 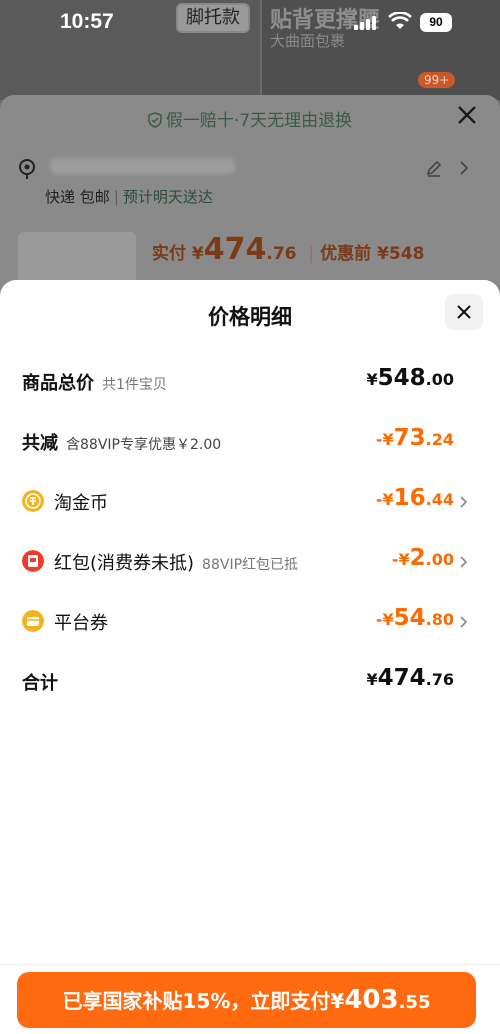 I want to click on row-total-discount: 共减 含88VIP专享优惠￥2.00 -¥73.24, so click(x=250, y=443).